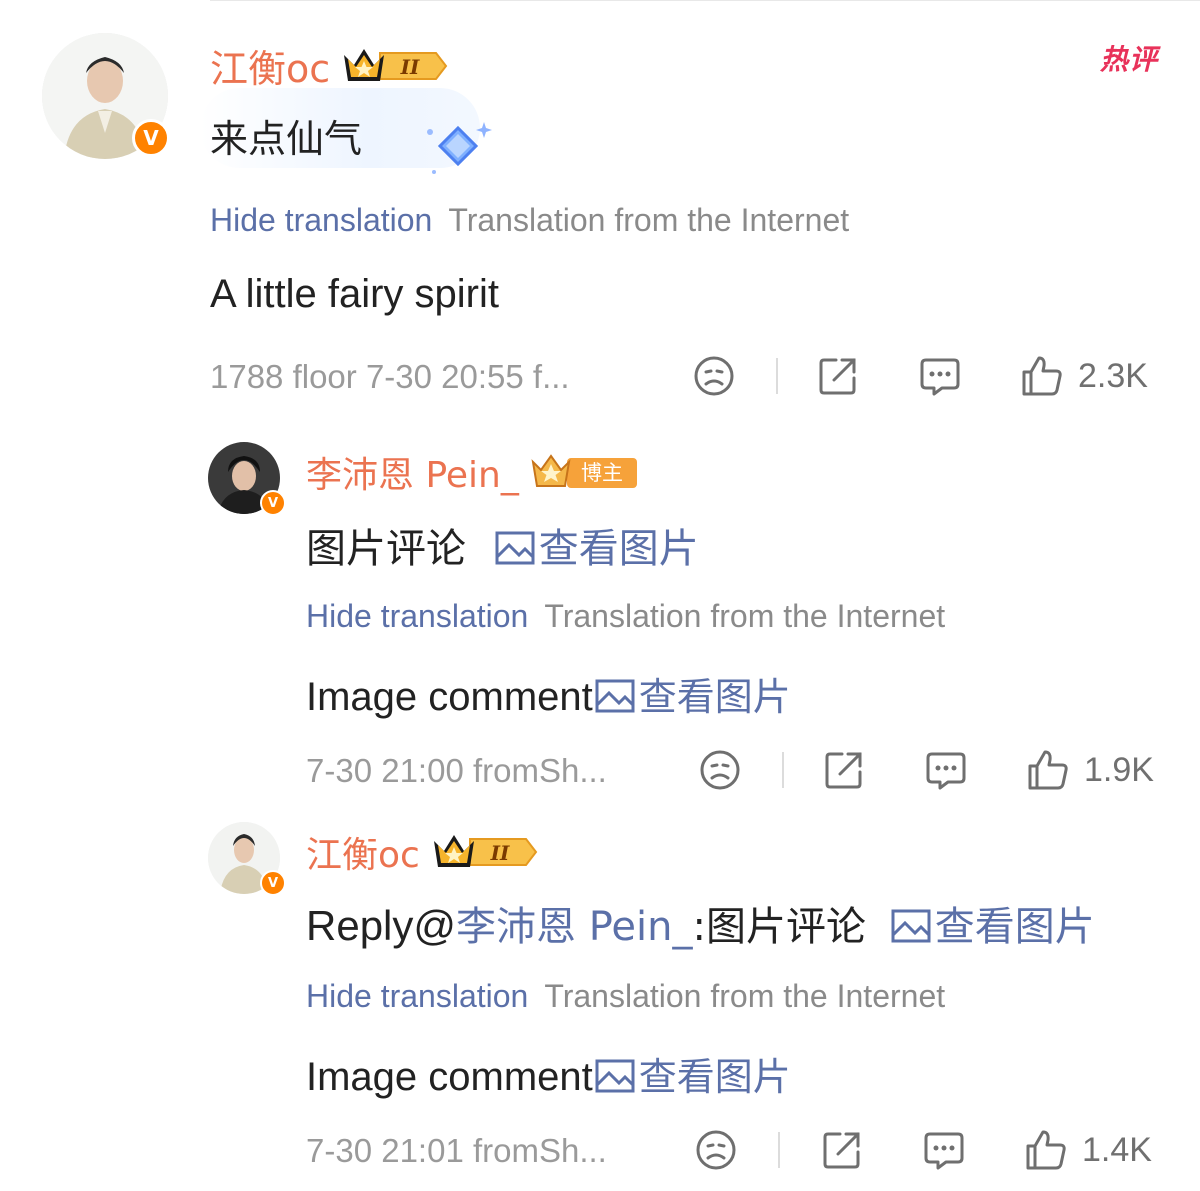 This screenshot has height=1191, width=1200. Describe the element at coordinates (1128, 59) in the screenshot. I see `hot-comment-tag: 热评` at that location.